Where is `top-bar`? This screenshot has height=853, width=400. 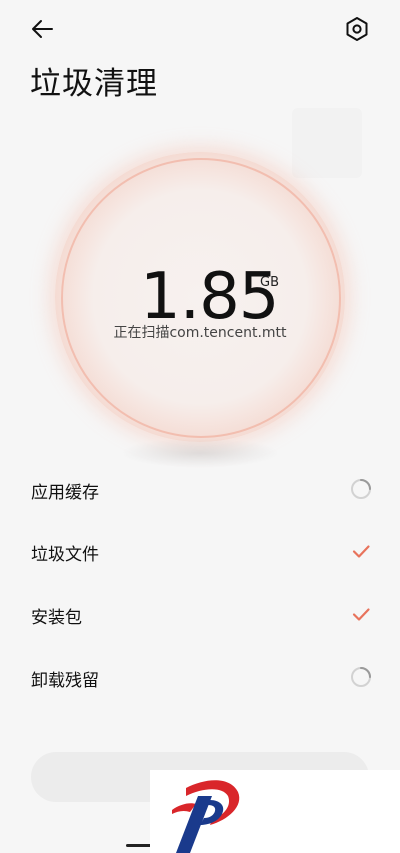
top-bar is located at coordinates (200, 28).